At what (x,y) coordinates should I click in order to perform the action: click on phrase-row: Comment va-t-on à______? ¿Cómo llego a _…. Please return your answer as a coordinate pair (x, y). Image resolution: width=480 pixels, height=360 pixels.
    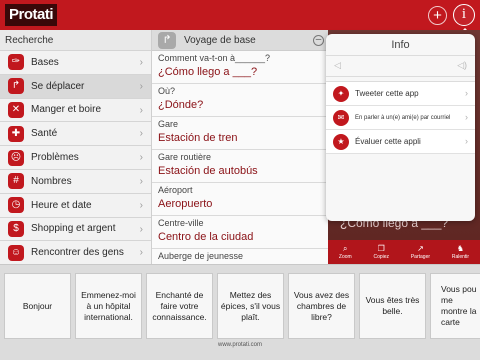
    Looking at the image, I should click on (240, 67).